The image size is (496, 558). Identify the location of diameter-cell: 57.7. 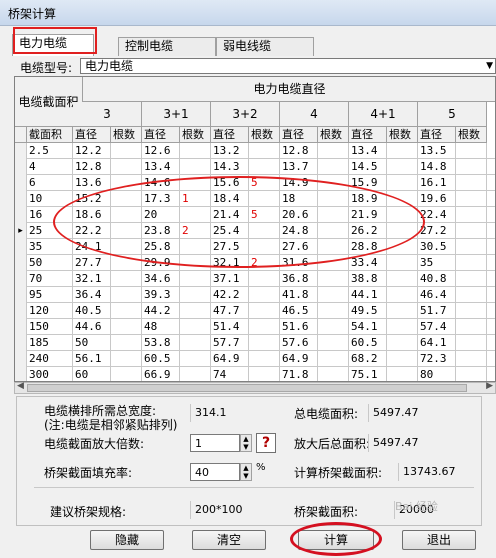
(230, 343).